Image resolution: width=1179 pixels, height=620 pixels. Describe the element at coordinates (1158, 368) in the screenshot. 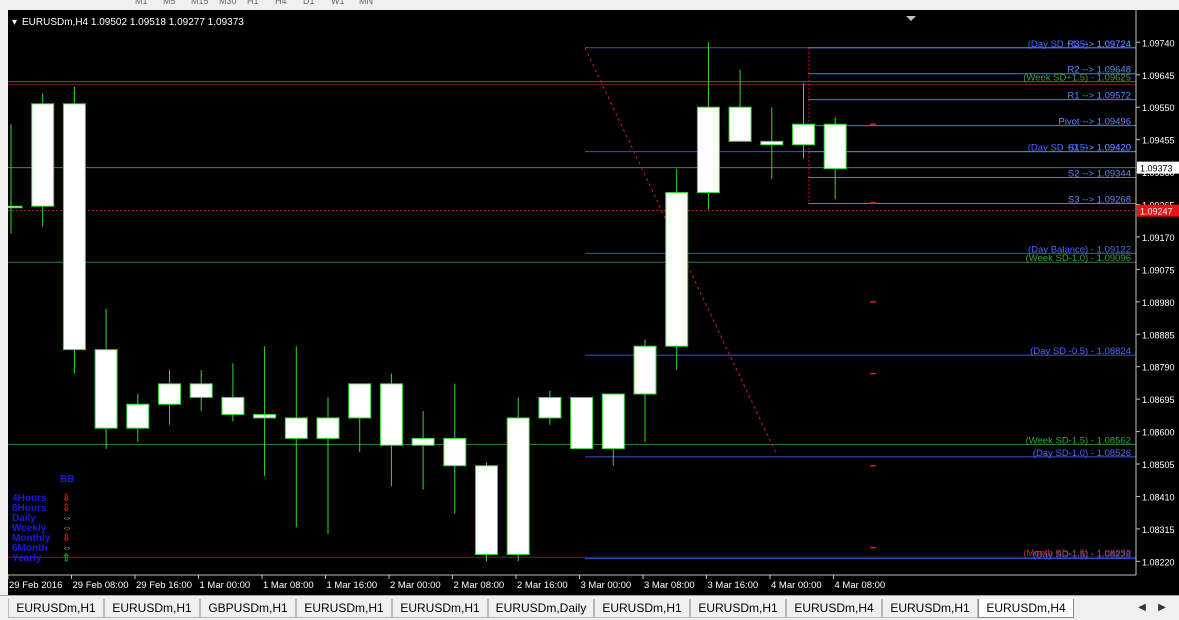

I see `price-tick-label: 1.08790` at that location.